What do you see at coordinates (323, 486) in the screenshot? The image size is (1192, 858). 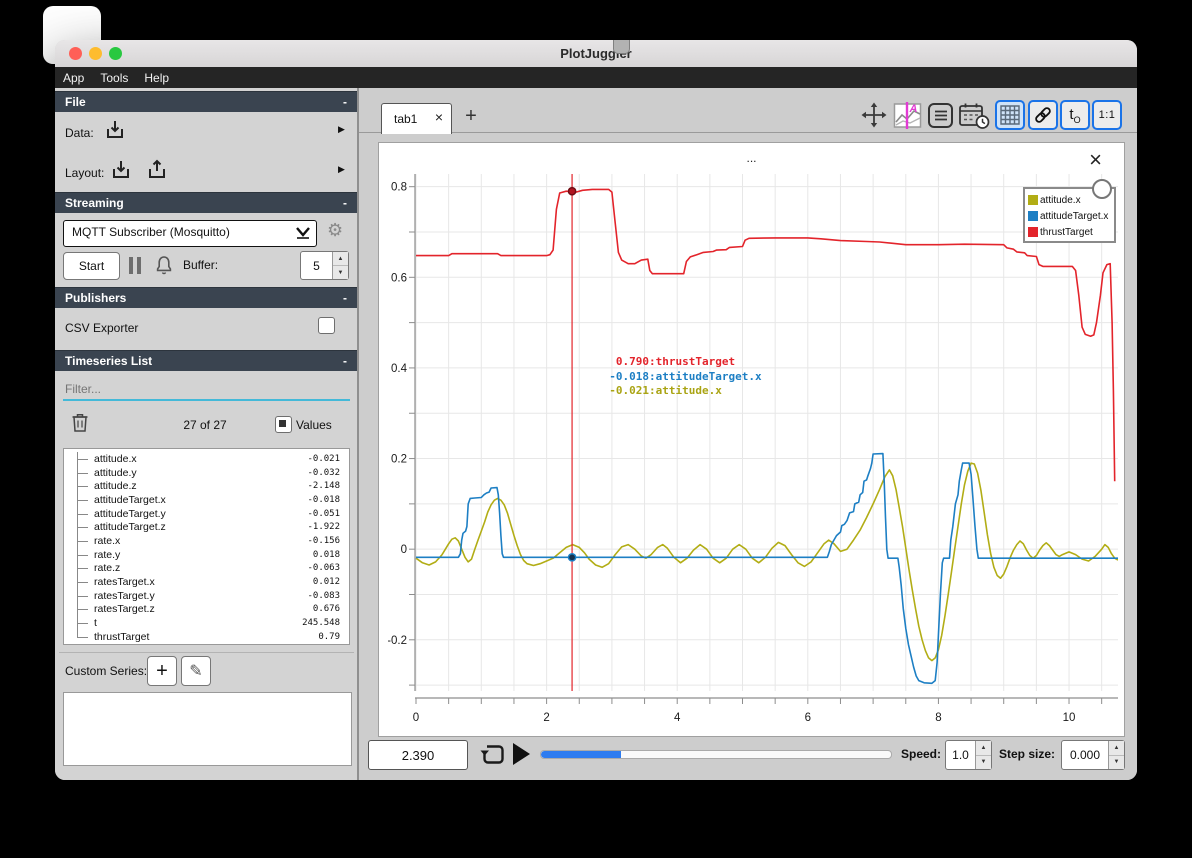 I see `series-value: -2.148` at bounding box center [323, 486].